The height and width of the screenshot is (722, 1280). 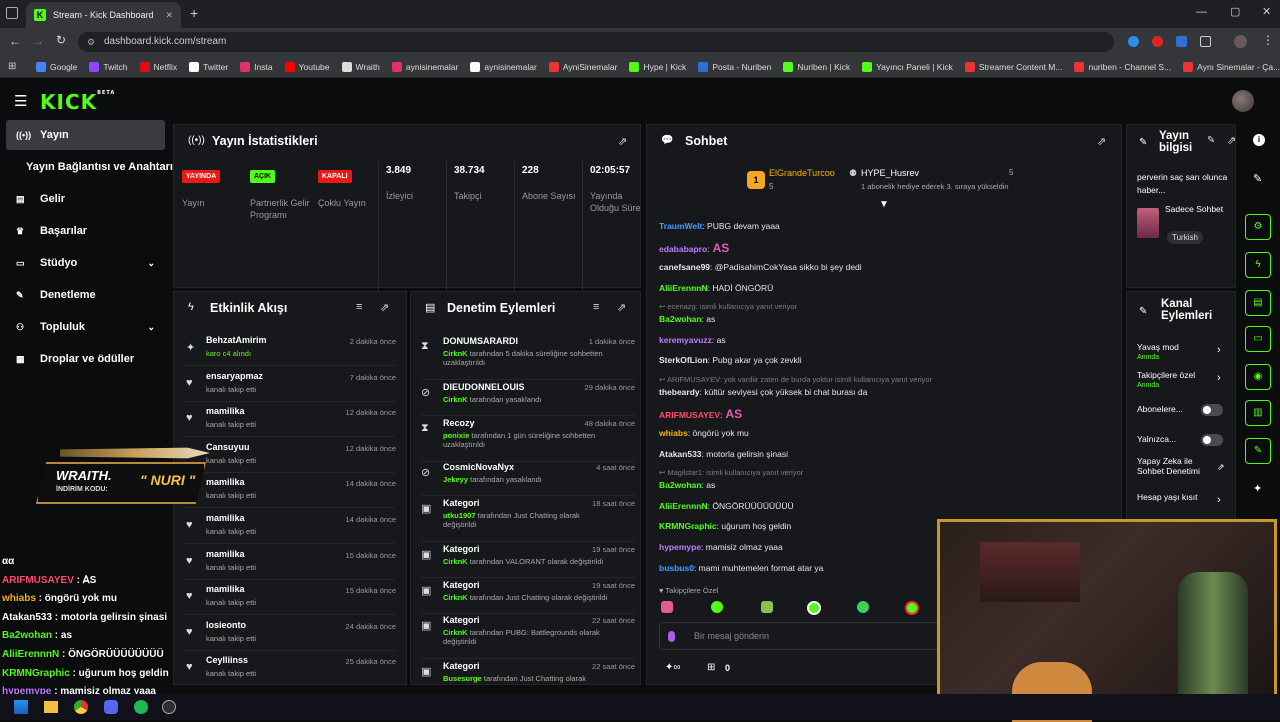 I want to click on bookmark-item: Posta - Nuriben, so click(x=734, y=66).